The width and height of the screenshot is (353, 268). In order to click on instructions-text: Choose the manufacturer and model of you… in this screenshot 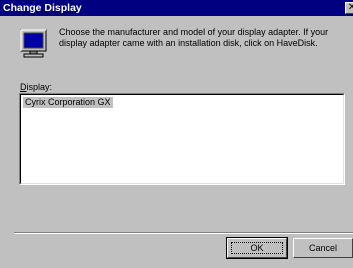, I will do `click(194, 37)`.